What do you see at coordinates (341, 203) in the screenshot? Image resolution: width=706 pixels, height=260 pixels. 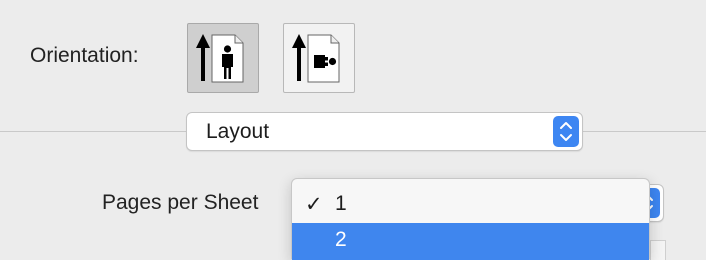 I see `menu-item-label: 1` at bounding box center [341, 203].